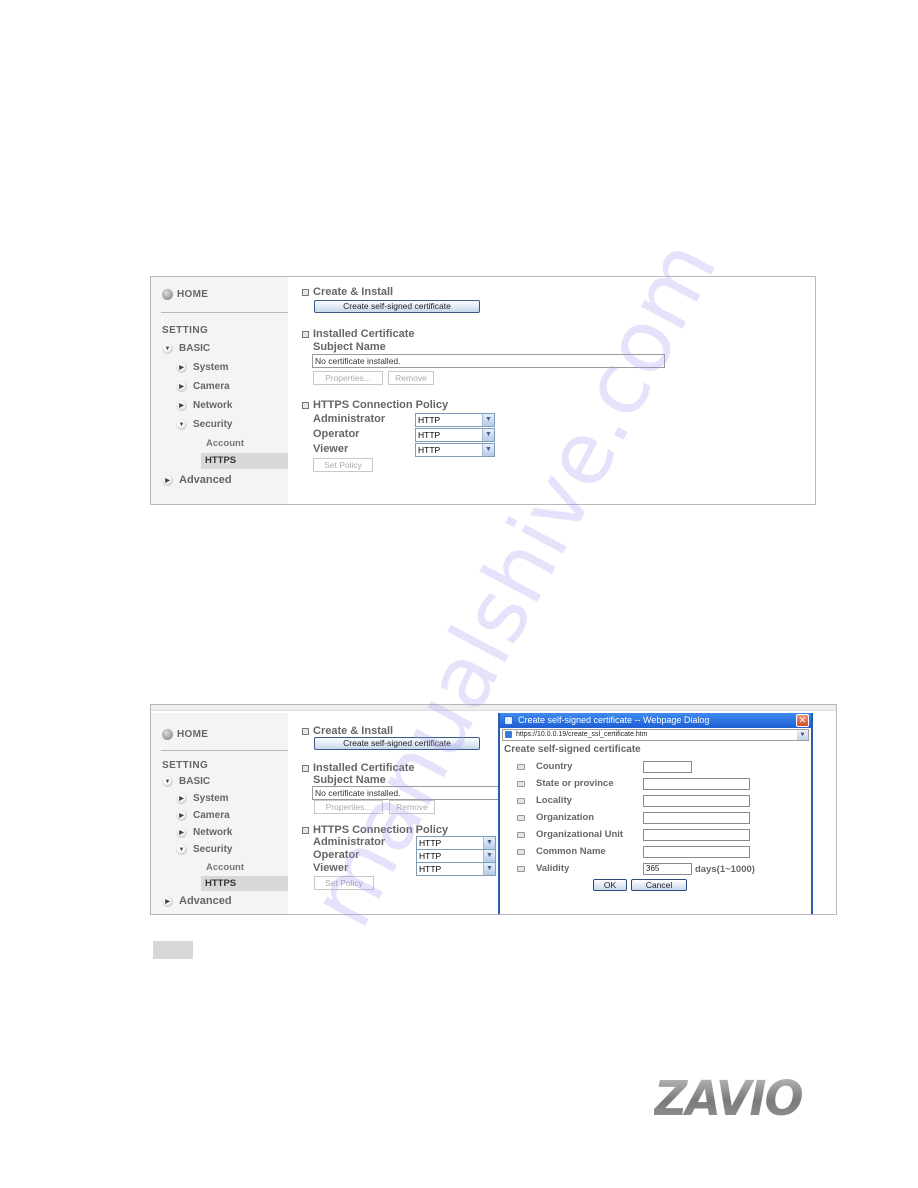 This screenshot has height=1188, width=918. I want to click on organizational-unit-input, so click(696, 835).